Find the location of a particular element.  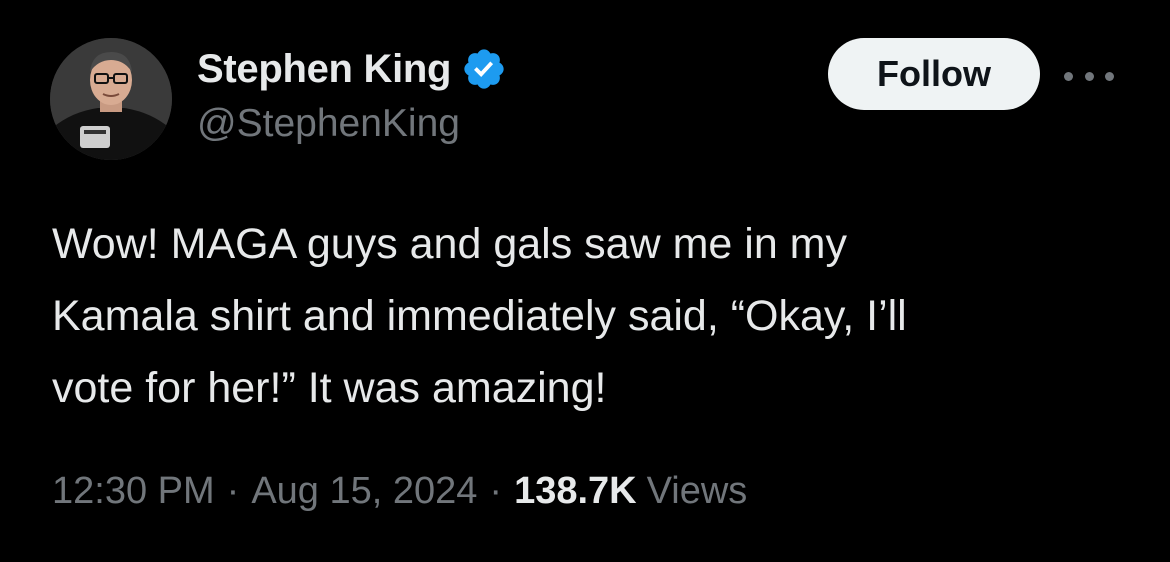

display-name: Stephen King is located at coordinates (324, 69).